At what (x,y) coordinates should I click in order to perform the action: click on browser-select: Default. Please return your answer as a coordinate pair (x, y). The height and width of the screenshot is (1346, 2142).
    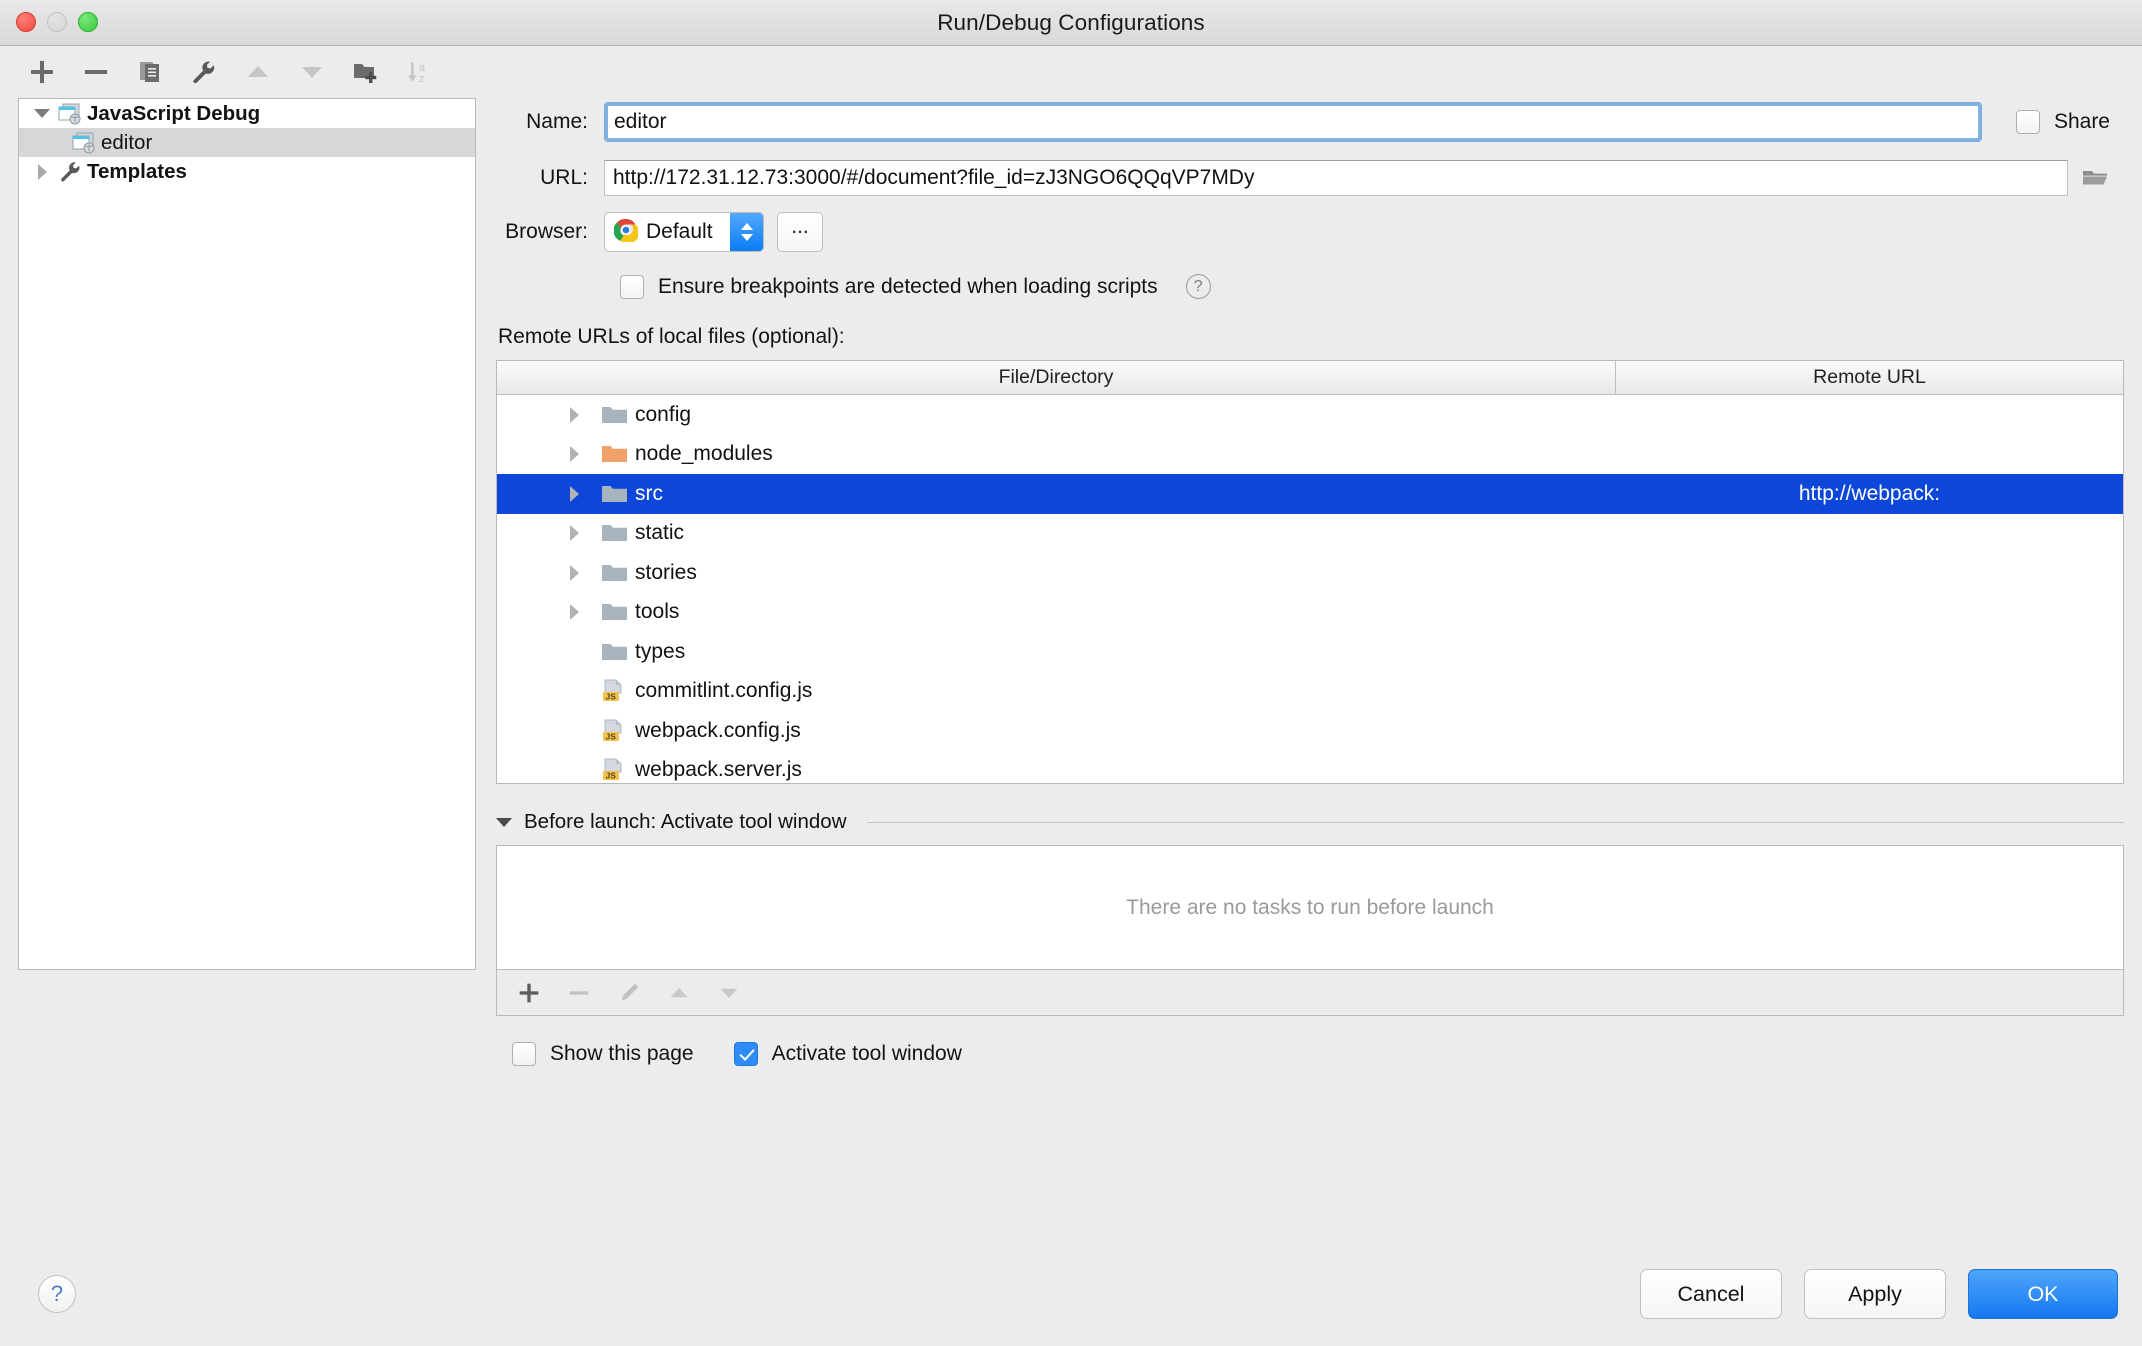
    Looking at the image, I should click on (684, 232).